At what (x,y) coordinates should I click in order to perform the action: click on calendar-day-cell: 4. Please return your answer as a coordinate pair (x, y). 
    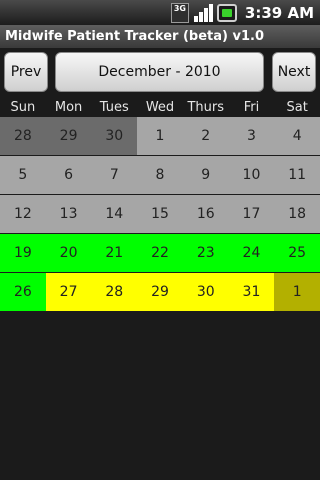
    Looking at the image, I should click on (297, 136).